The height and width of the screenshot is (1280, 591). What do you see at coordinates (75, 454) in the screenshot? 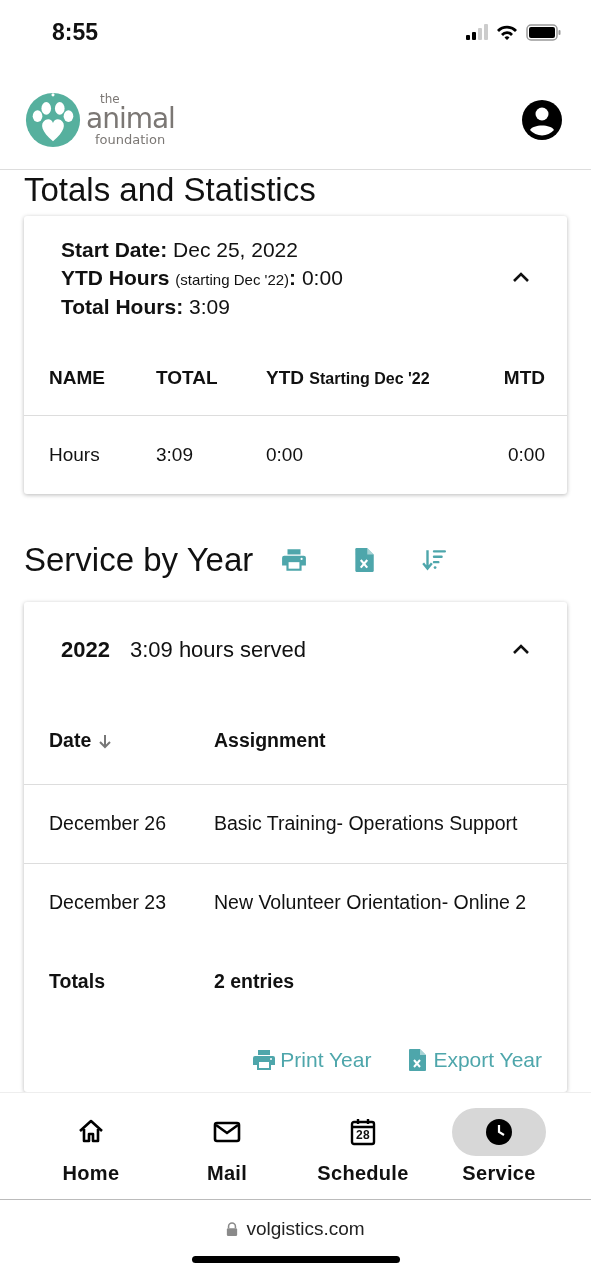
I see `table-cell-text: Hours` at bounding box center [75, 454].